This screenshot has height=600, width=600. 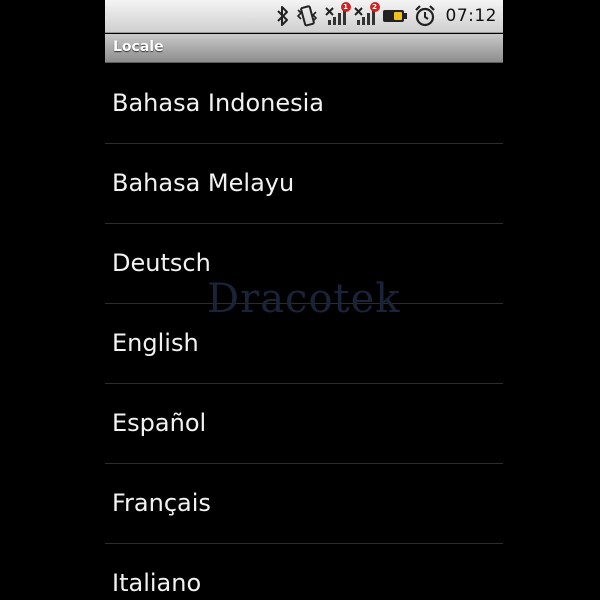 What do you see at coordinates (203, 183) in the screenshot?
I see `locale-label: Bahasa Melayu` at bounding box center [203, 183].